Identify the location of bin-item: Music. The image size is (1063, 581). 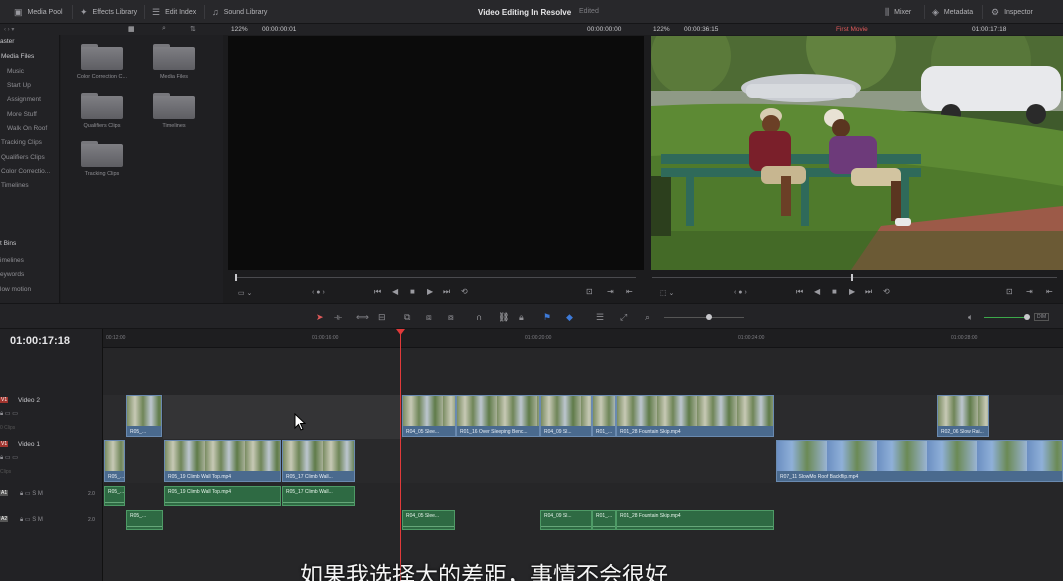
(15, 71).